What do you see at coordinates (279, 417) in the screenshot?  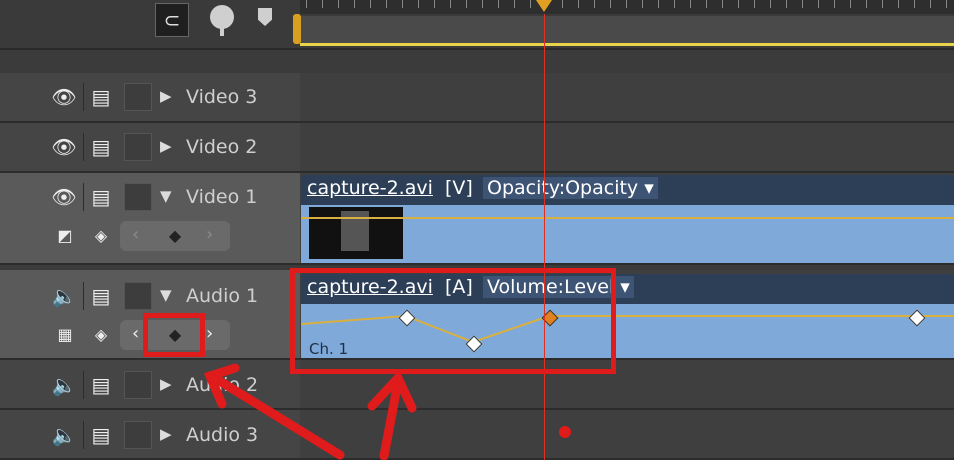 I see `annotation-arrow-left-shaft` at bounding box center [279, 417].